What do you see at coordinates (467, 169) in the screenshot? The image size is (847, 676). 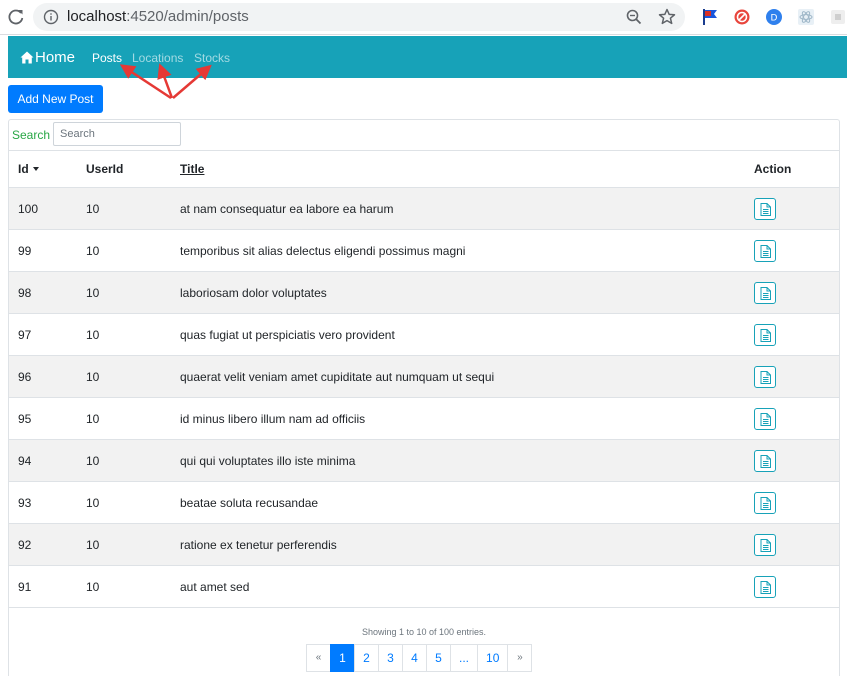 I see `header-title: Title` at bounding box center [467, 169].